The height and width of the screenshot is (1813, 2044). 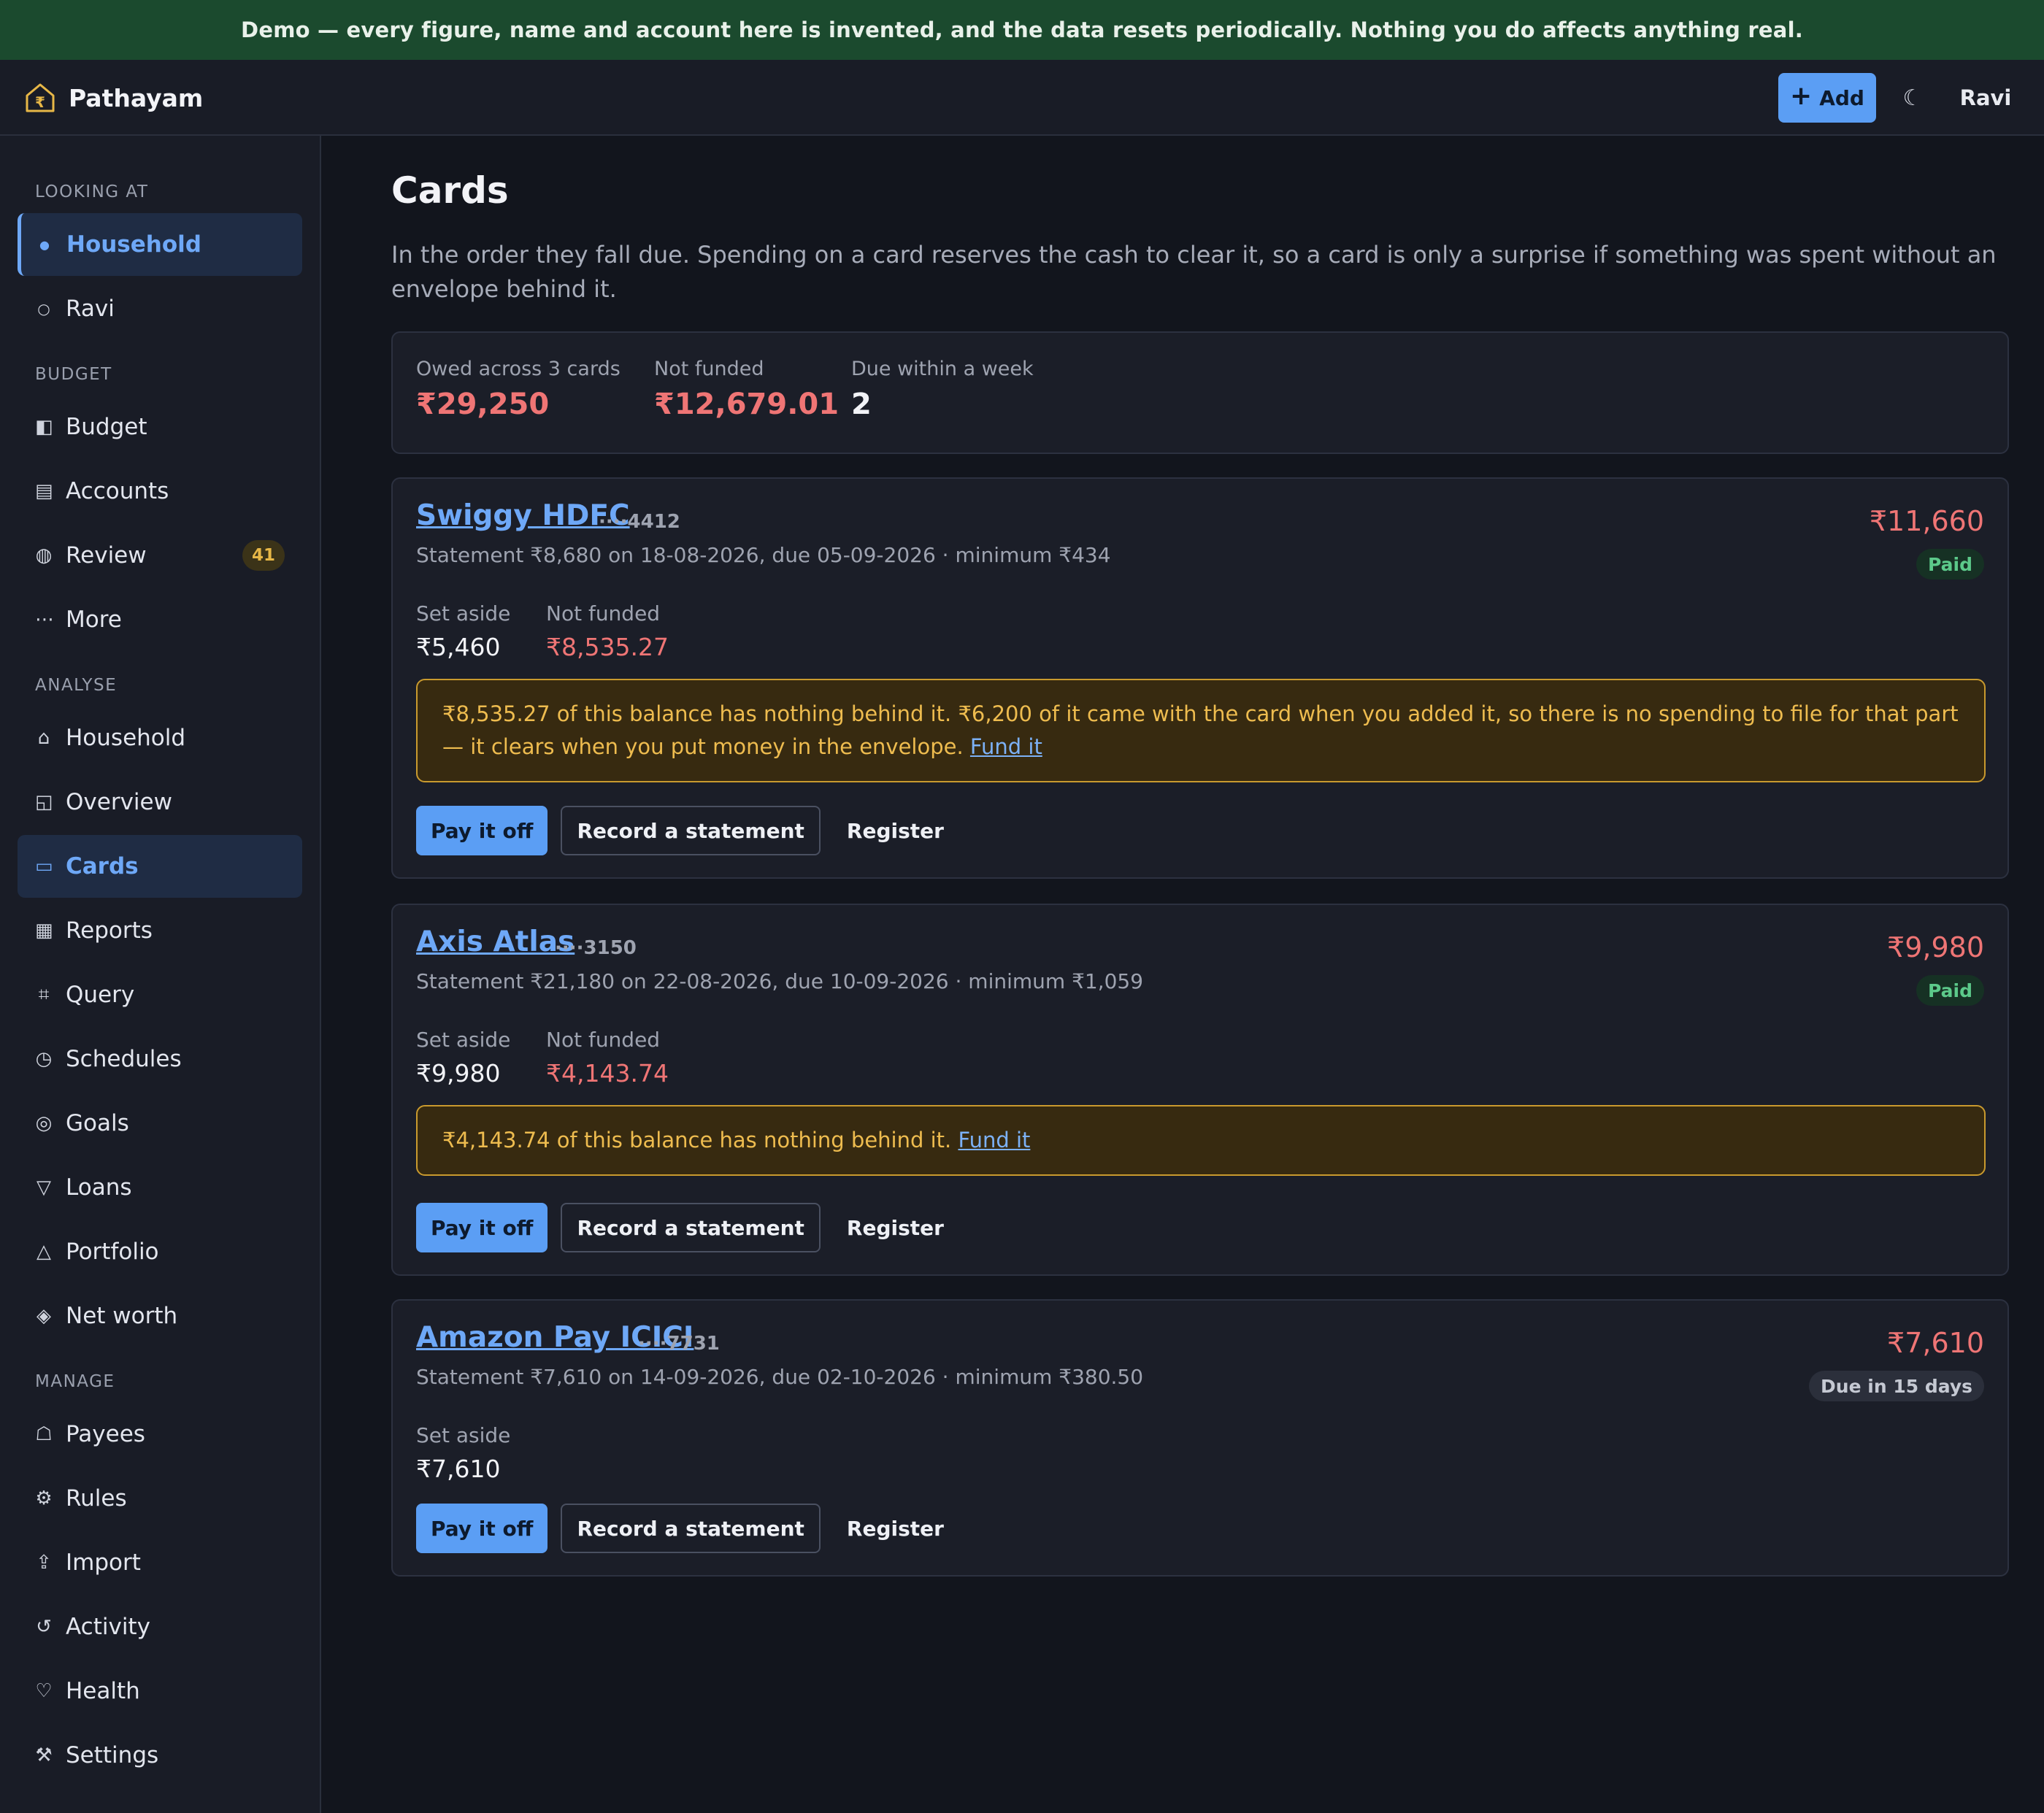 I want to click on sidebar-heading-manage: MANAGE, so click(x=75, y=1381).